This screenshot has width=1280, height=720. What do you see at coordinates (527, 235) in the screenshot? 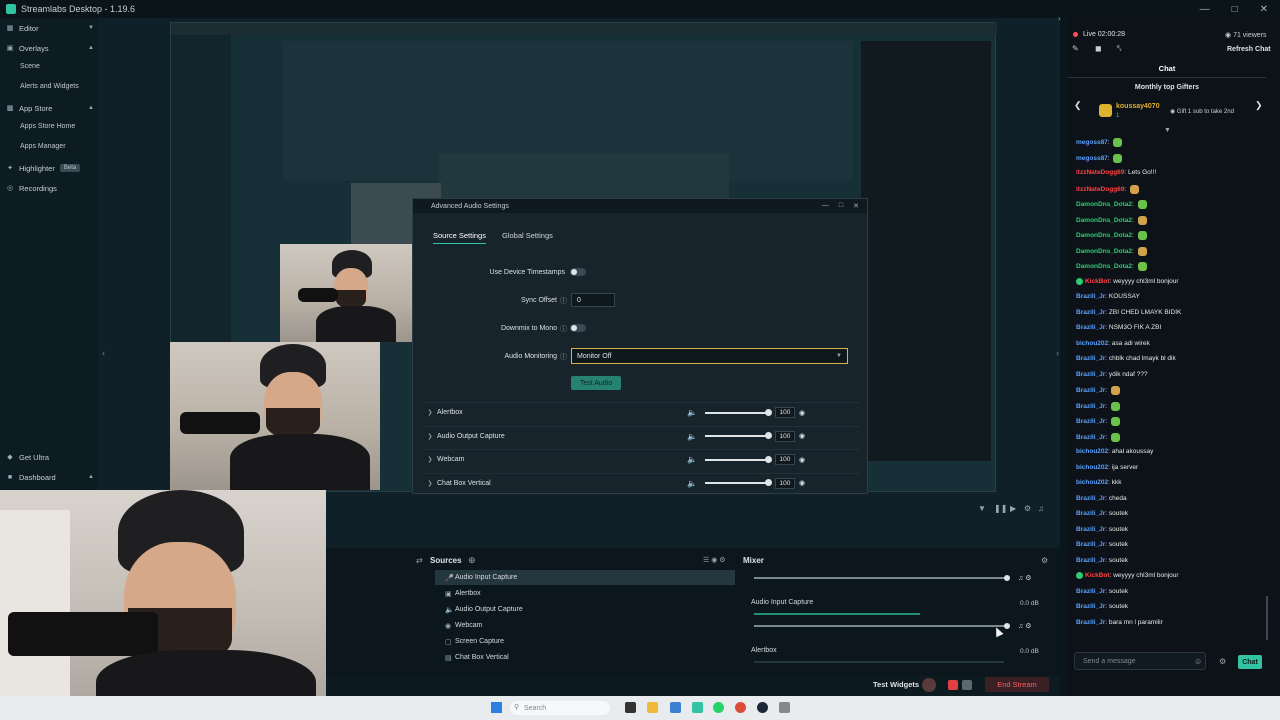
I see `tab-global-settings: Global Settings` at bounding box center [527, 235].